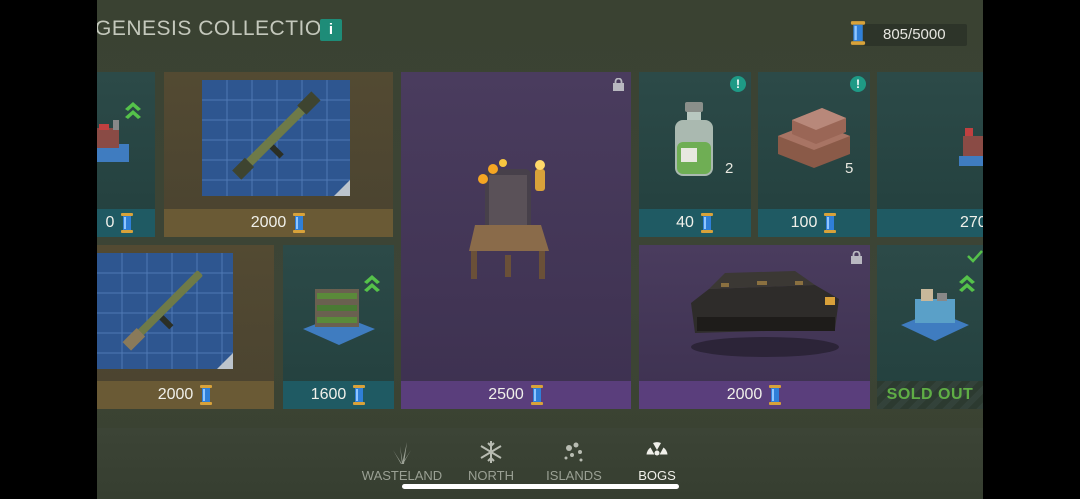 The height and width of the screenshot is (499, 1080). I want to click on tile-rocket-launcher-blueprint: 2000, so click(278, 154).